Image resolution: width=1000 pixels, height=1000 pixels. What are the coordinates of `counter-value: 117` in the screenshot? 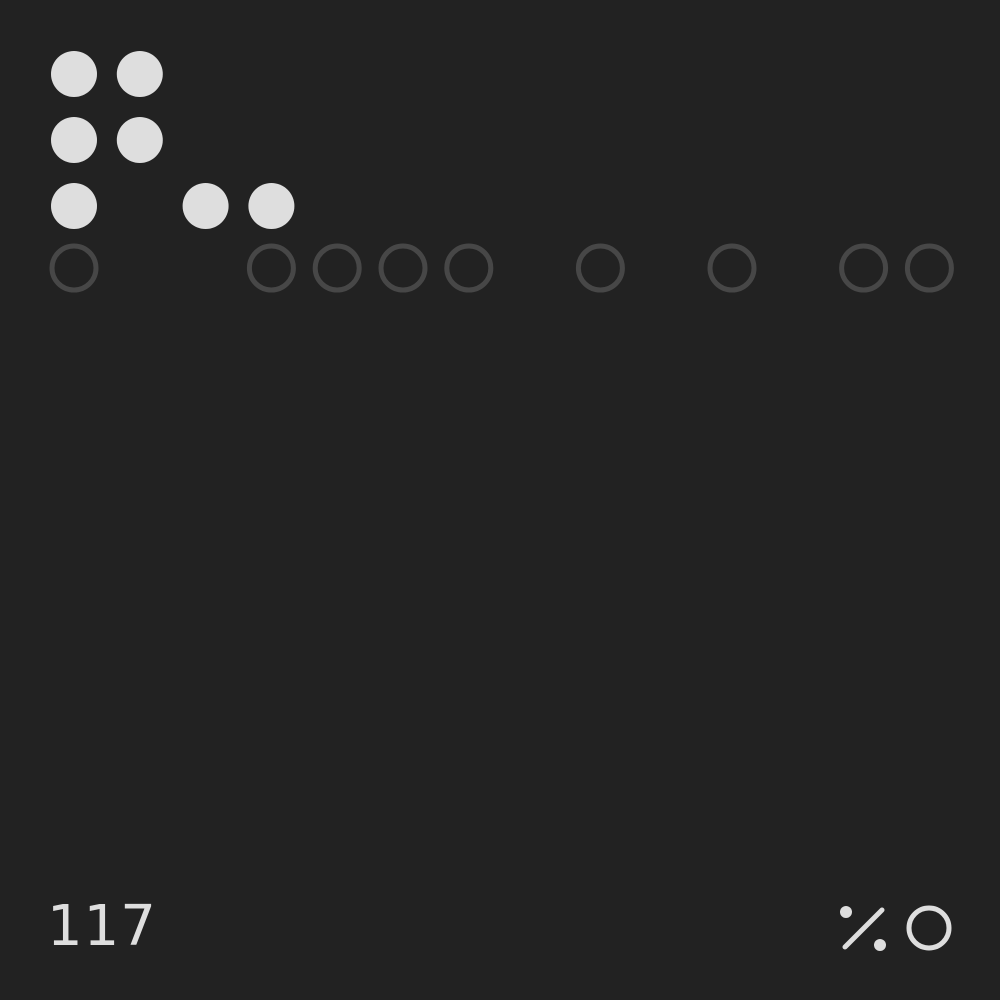 It's located at (102, 926).